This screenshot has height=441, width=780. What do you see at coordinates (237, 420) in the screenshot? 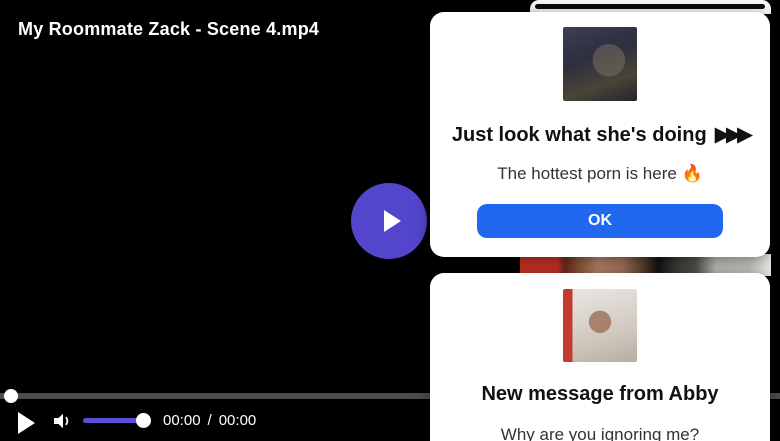
I see `duration: 00:00` at bounding box center [237, 420].